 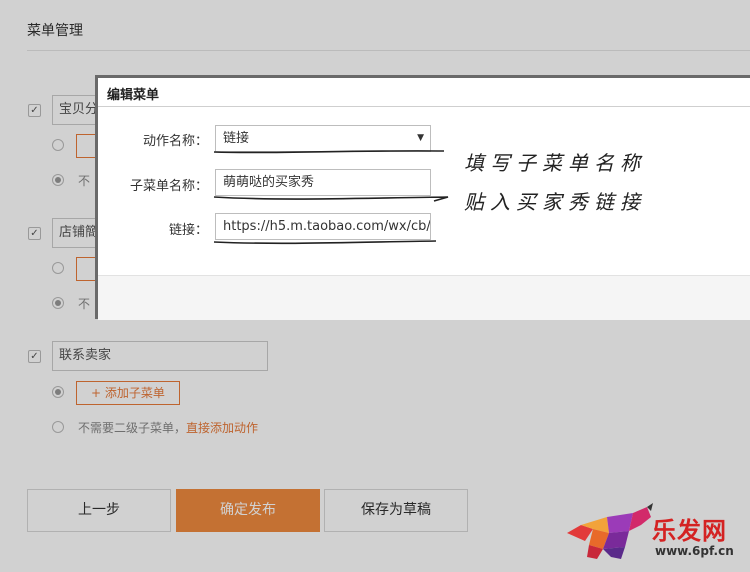 What do you see at coordinates (133, 95) in the screenshot?
I see `dialog-title: 编辑菜单` at bounding box center [133, 95].